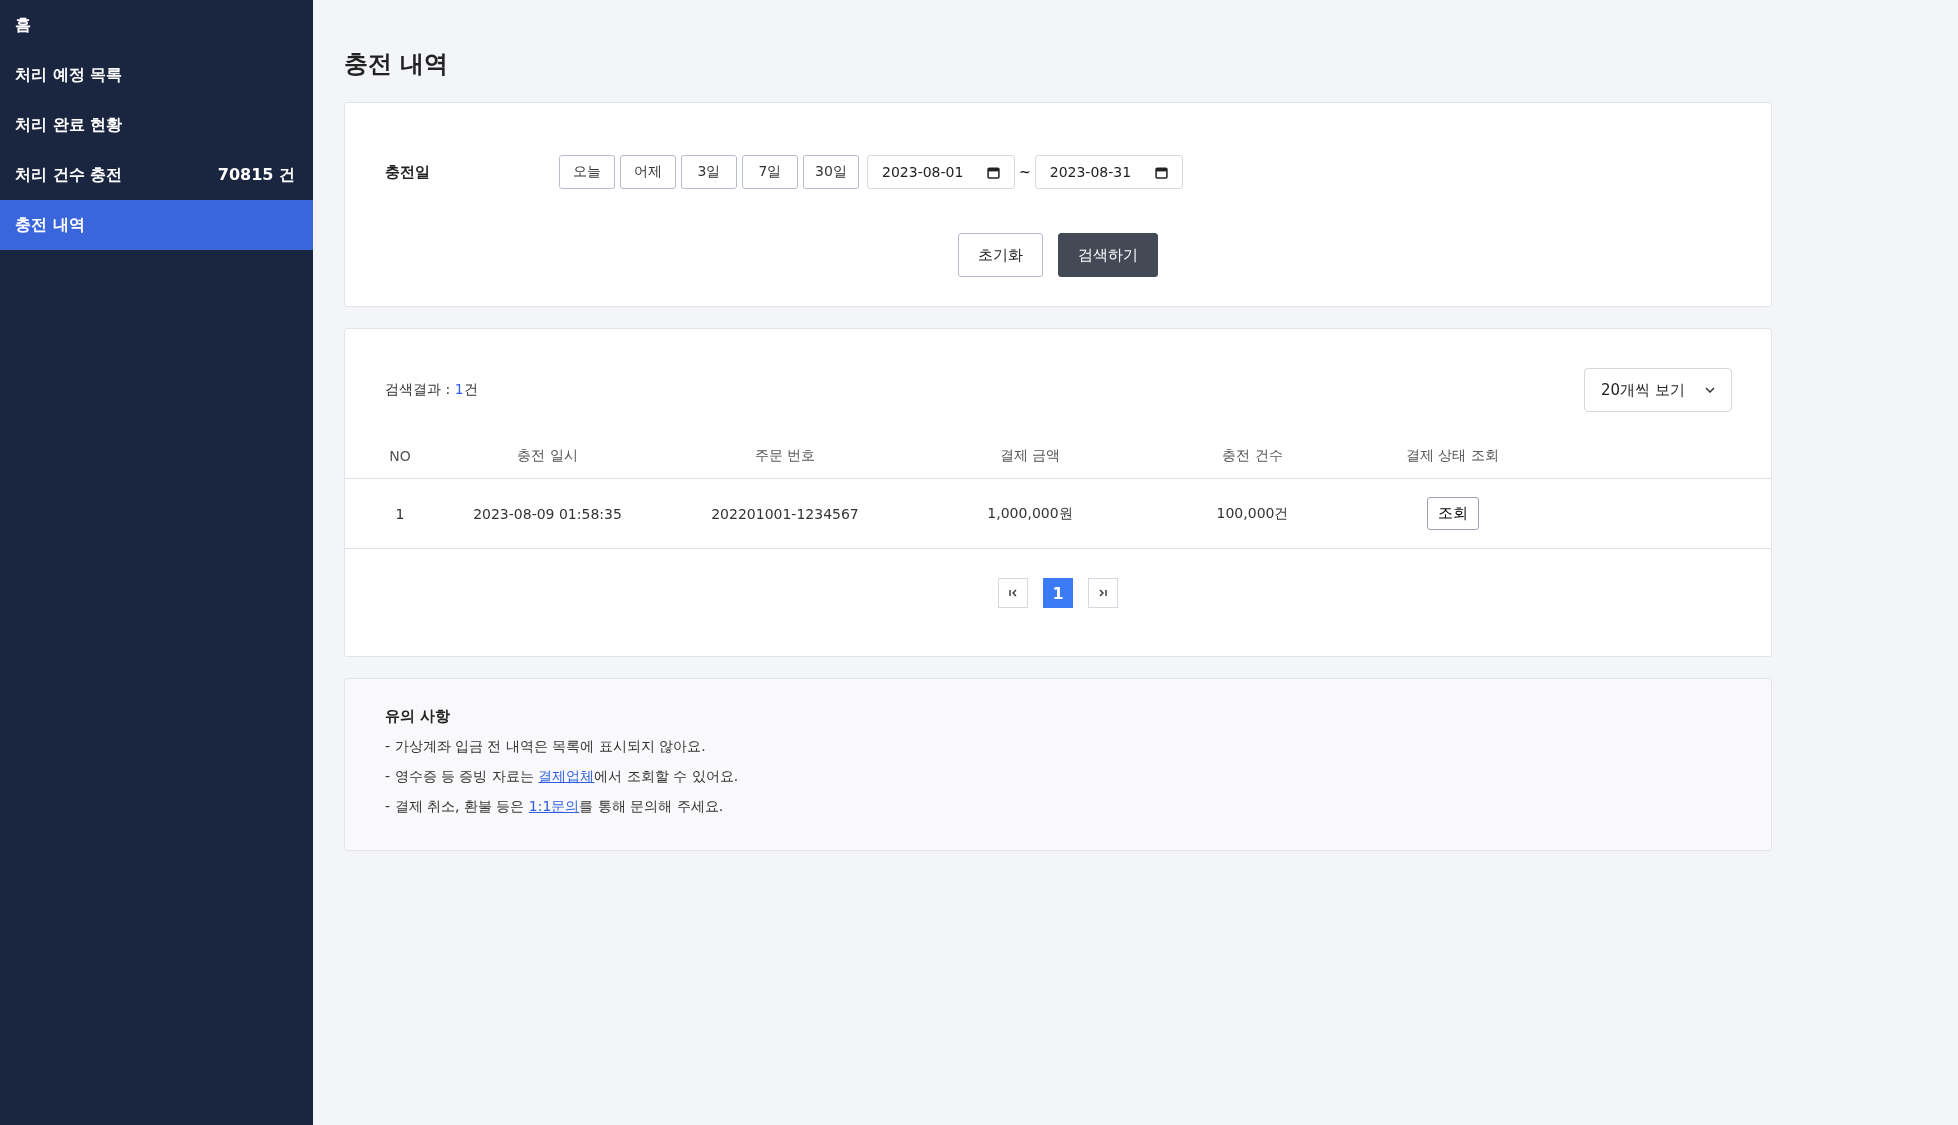  What do you see at coordinates (831, 172) in the screenshot?
I see `range-button: 30일` at bounding box center [831, 172].